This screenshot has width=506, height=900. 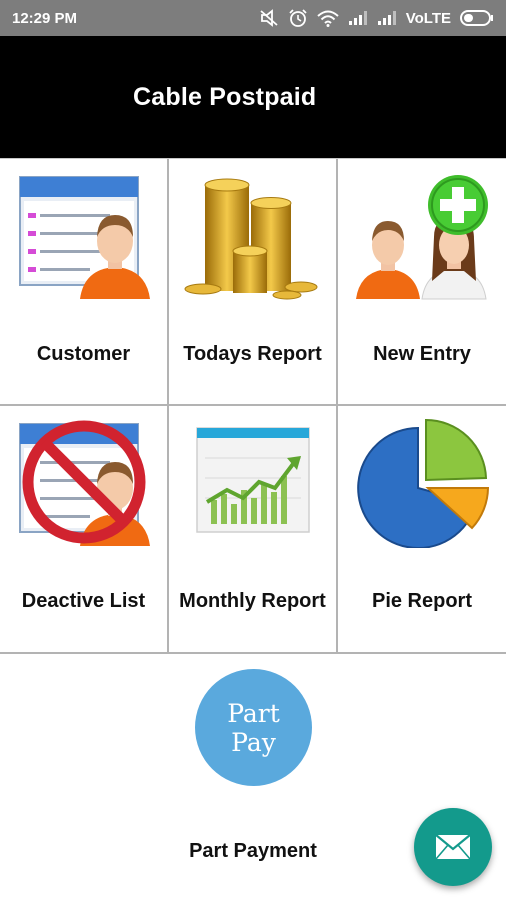 I want to click on customer-card-icon, so click(x=84, y=237).